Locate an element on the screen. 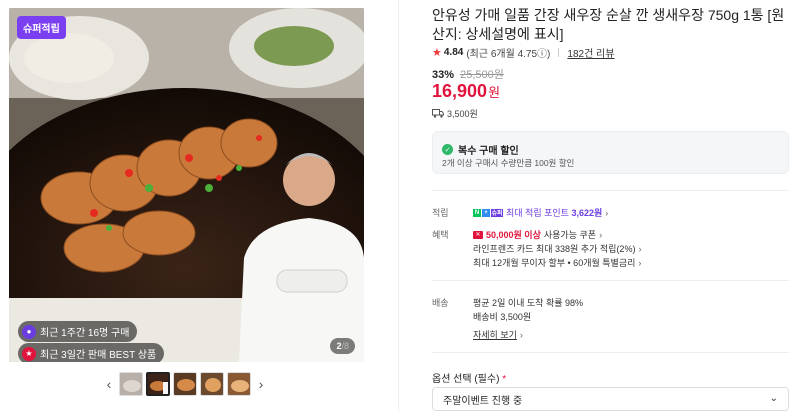 The image size is (800, 411). super-reward-badge: 슈퍼적립 is located at coordinates (41, 27).